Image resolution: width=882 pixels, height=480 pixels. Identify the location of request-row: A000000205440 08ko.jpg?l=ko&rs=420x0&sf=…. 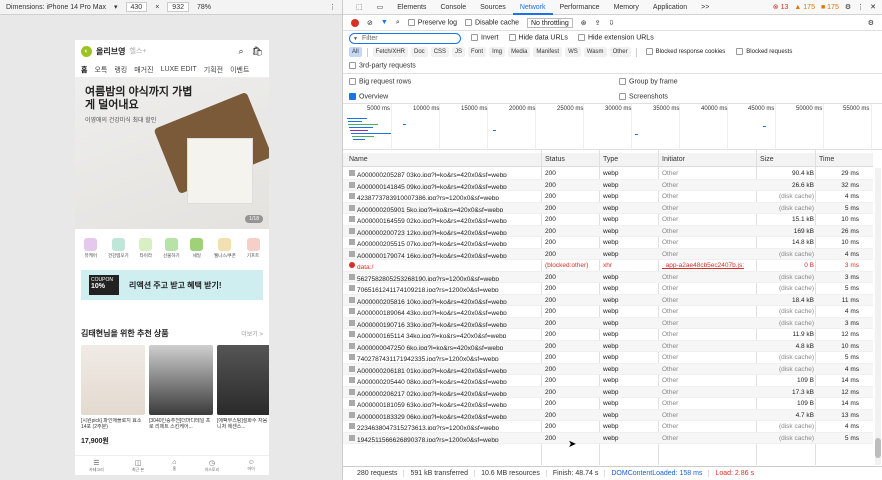
(608, 381).